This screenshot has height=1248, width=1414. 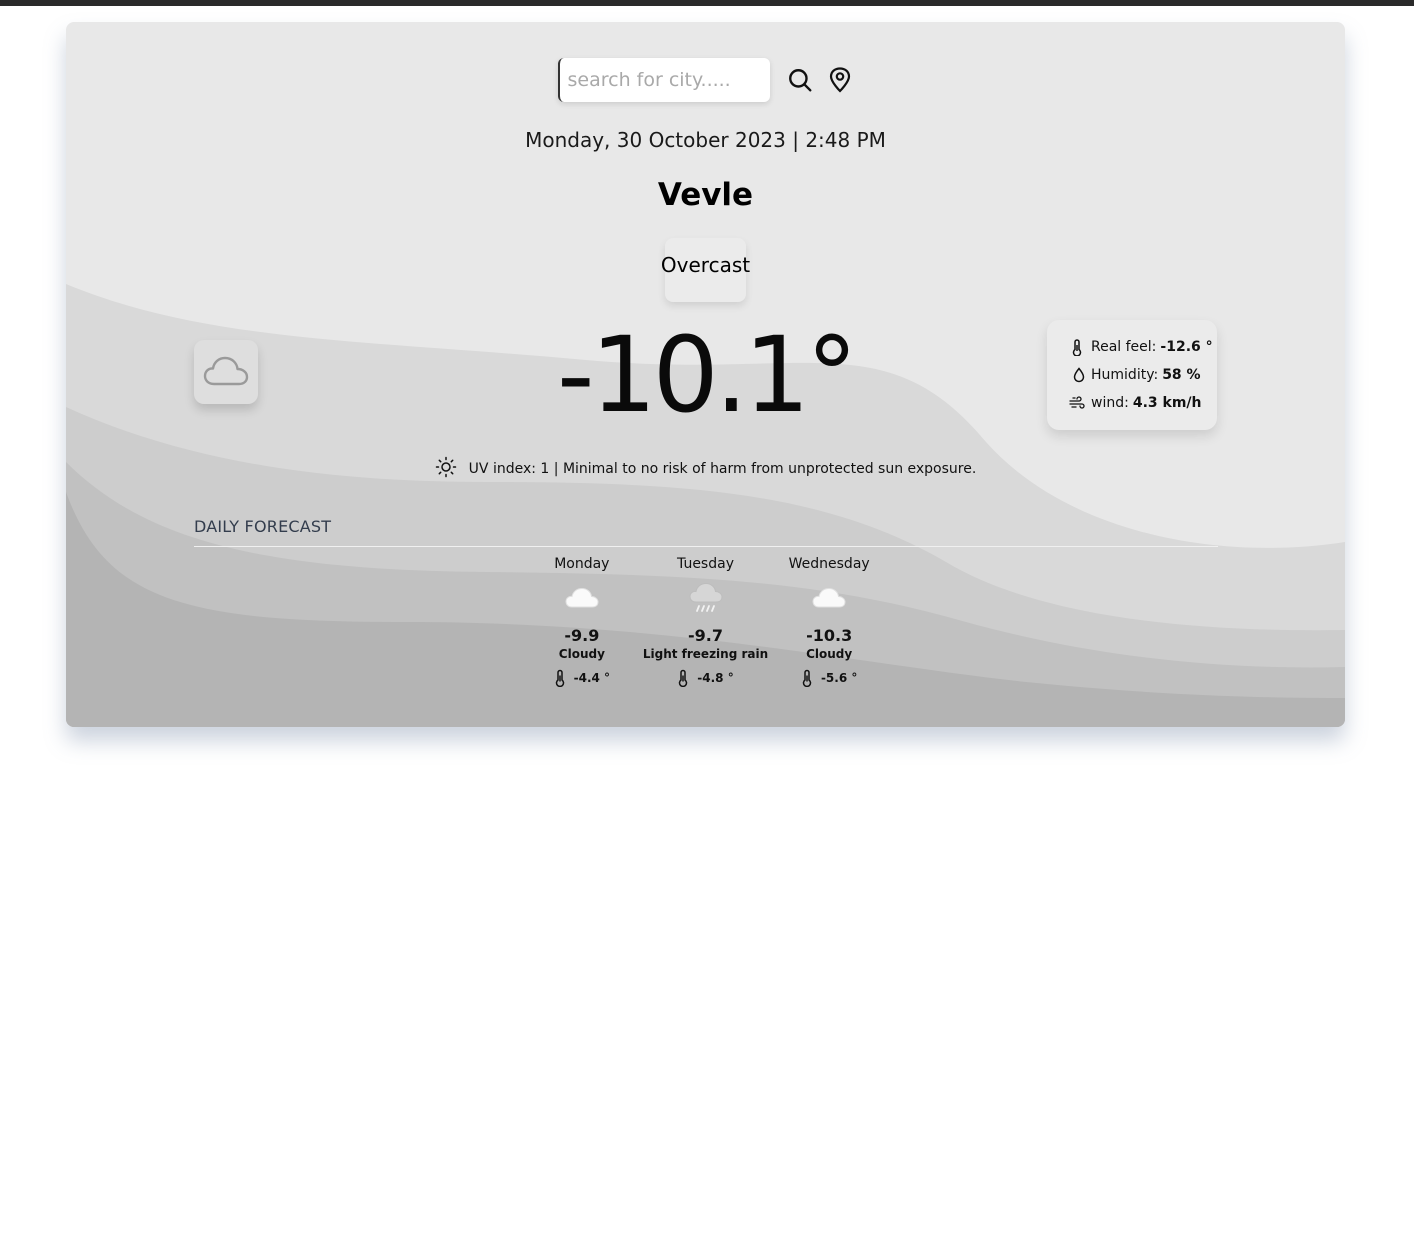 I want to click on droplet-icon, so click(x=1079, y=375).